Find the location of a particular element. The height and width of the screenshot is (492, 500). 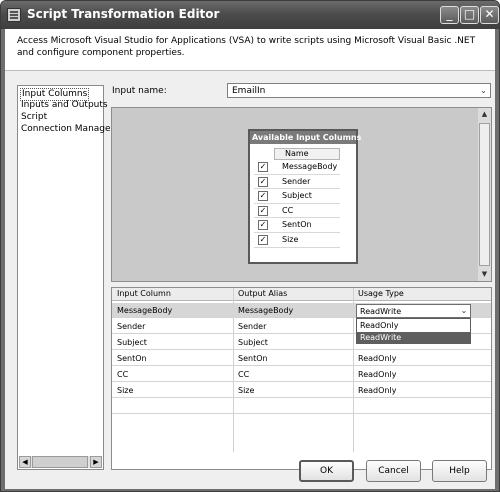

available-column-row: ✓ Subject is located at coordinates (297, 196).